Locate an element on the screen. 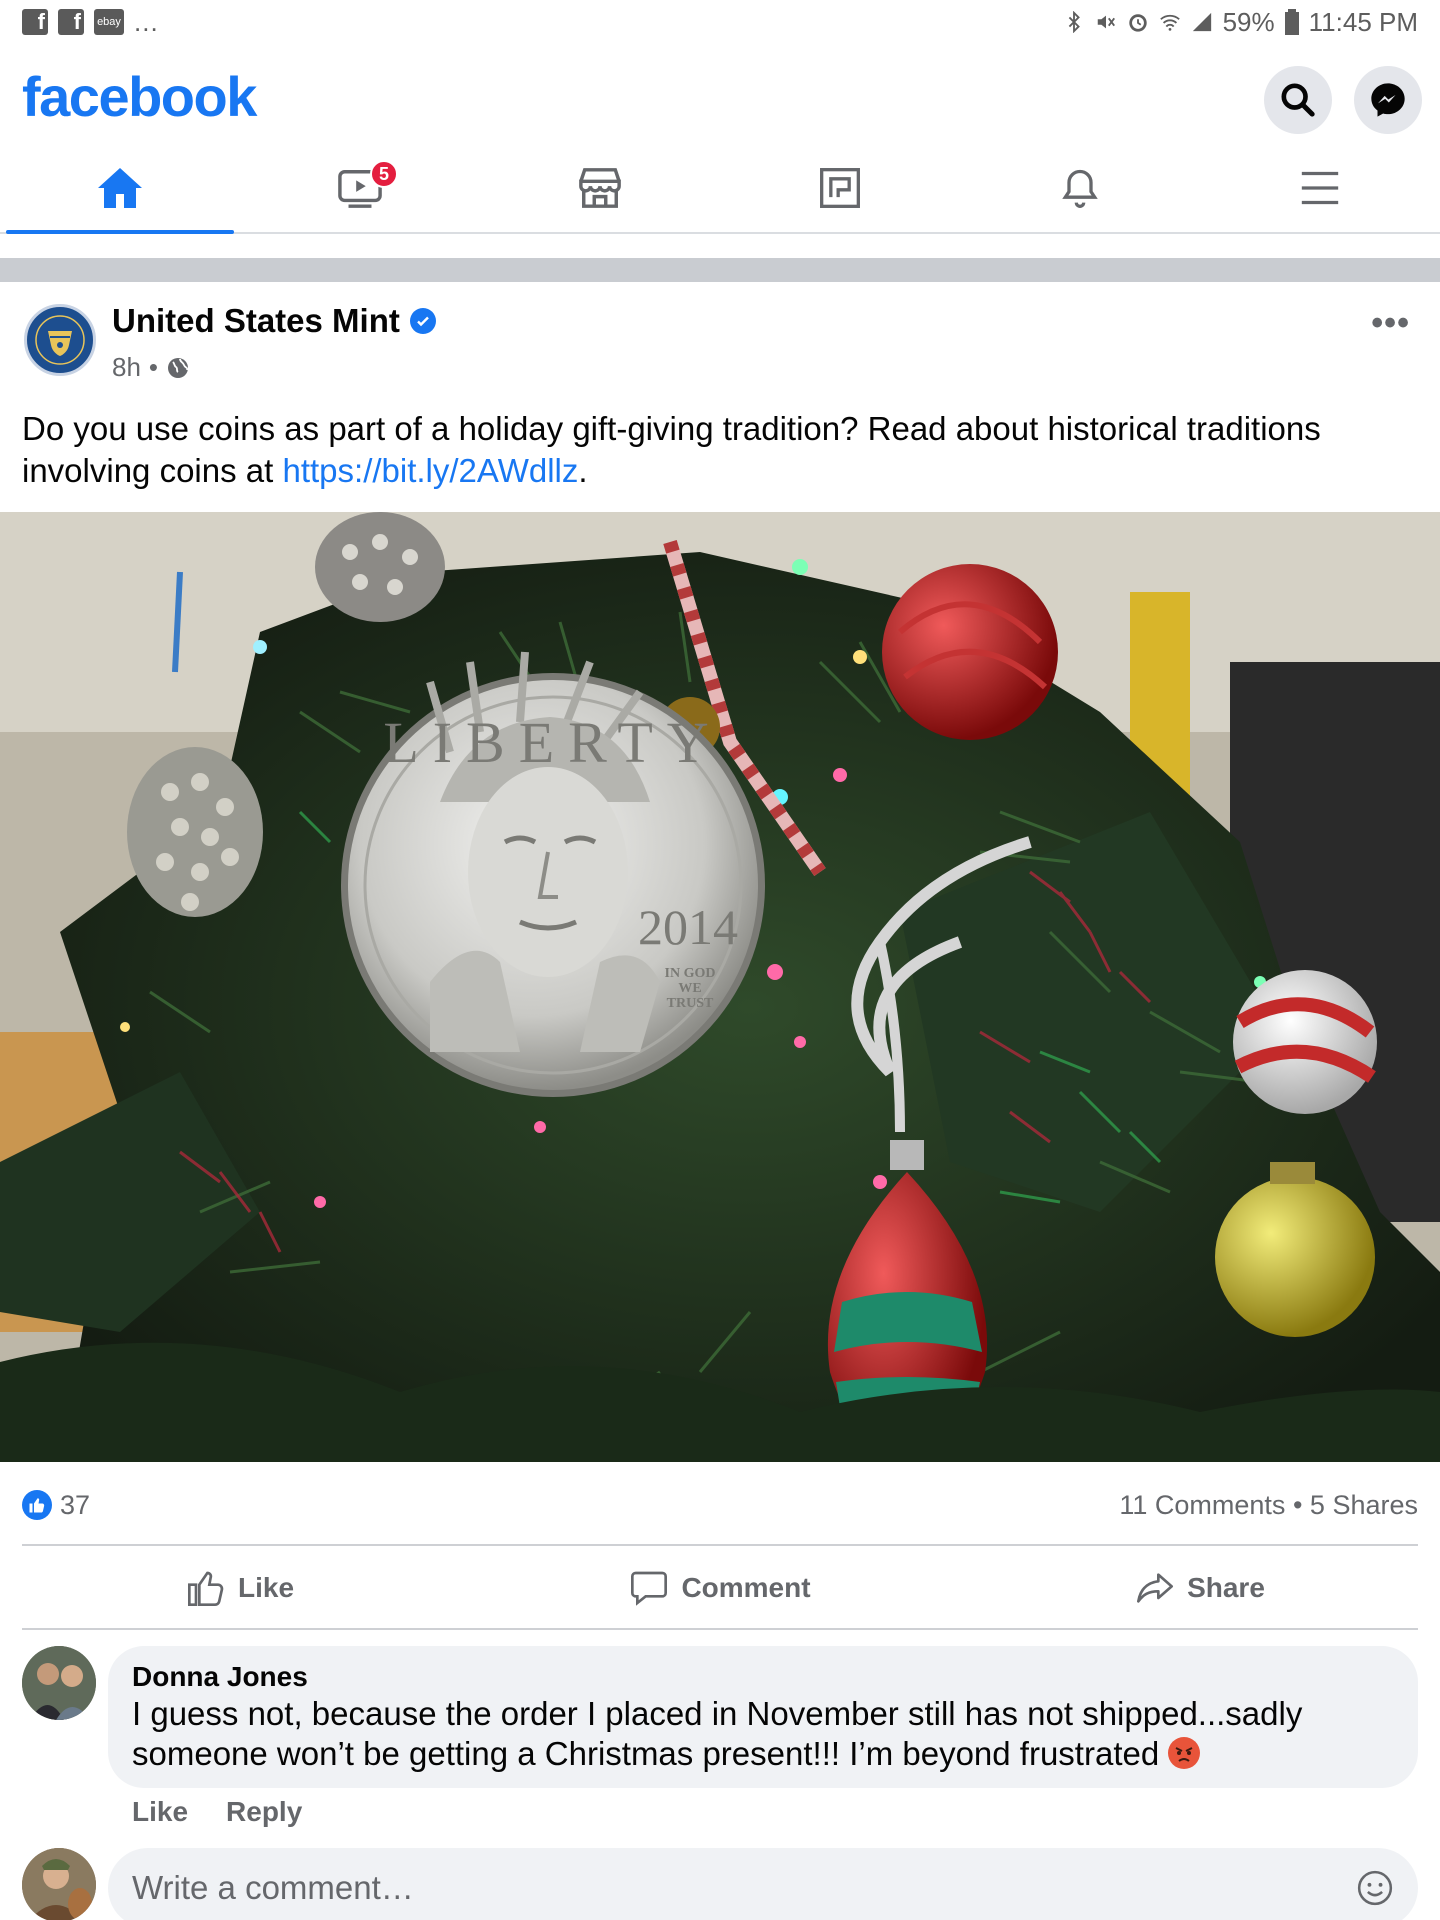  coin-motto-line-1: IN GOD is located at coordinates (690, 973).